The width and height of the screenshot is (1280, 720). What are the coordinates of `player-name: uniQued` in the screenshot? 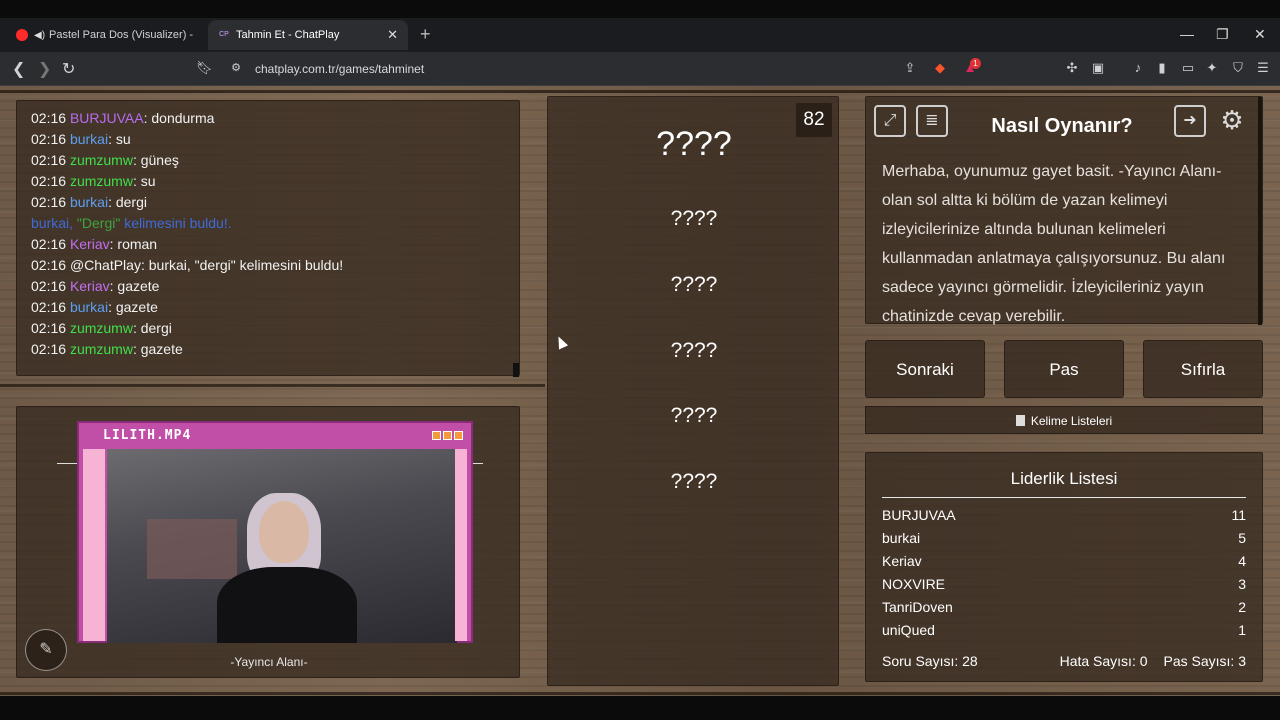 It's located at (908, 630).